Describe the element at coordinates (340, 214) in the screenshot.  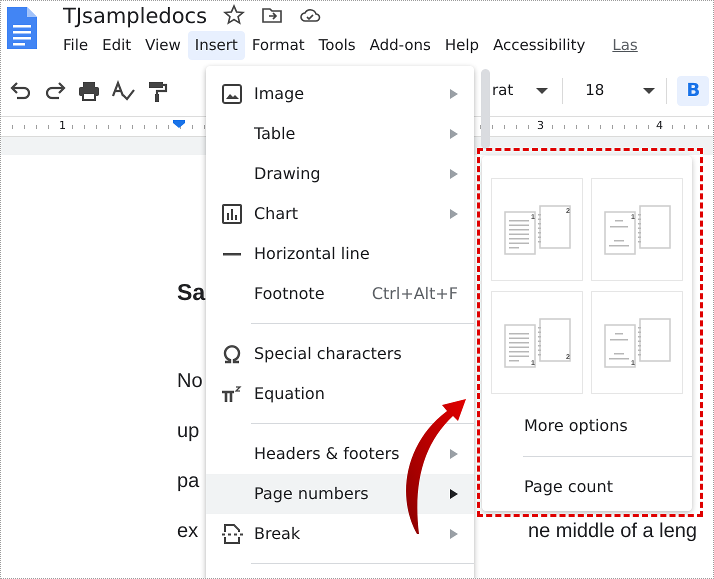
I see `menu-item: Chart` at that location.